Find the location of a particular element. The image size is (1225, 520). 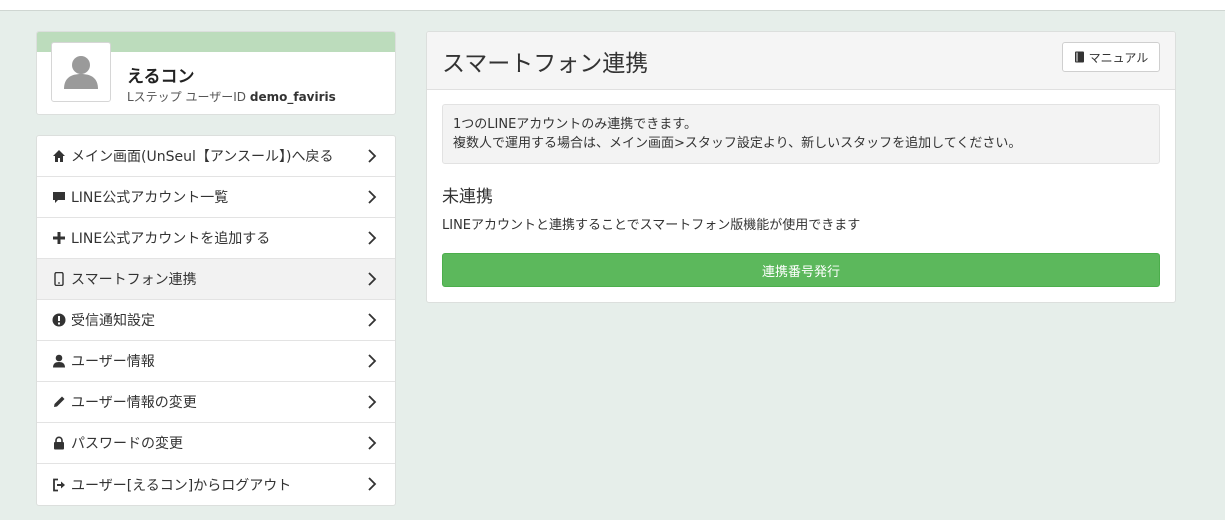

menu-item-add-line-account: LINE公式アカウントを追加する is located at coordinates (216, 238).